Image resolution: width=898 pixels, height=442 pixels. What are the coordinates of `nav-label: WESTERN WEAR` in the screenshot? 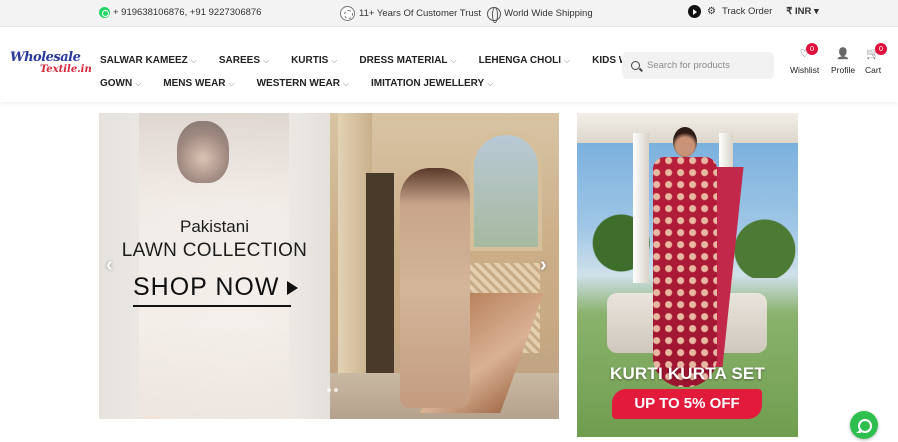 It's located at (298, 83).